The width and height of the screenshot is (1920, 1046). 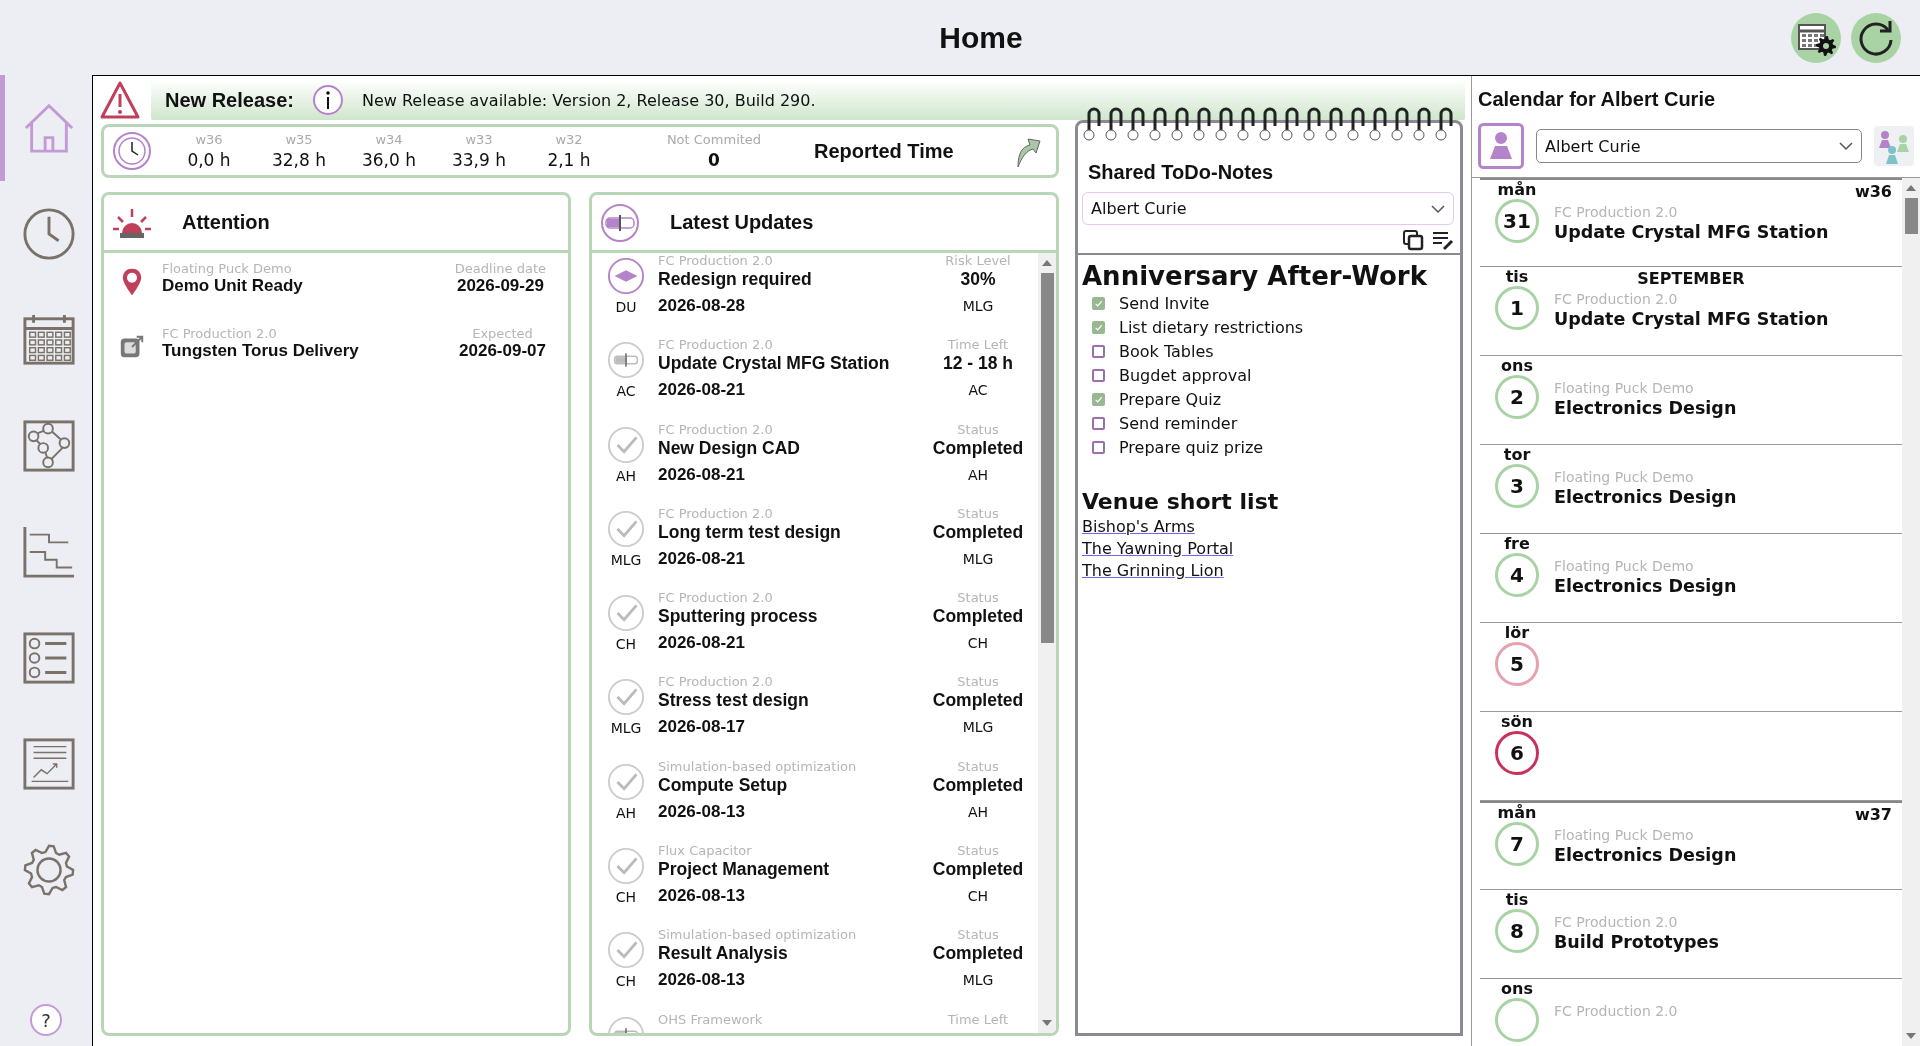 What do you see at coordinates (977, 364) in the screenshot?
I see `status-value: 12 - 18 h` at bounding box center [977, 364].